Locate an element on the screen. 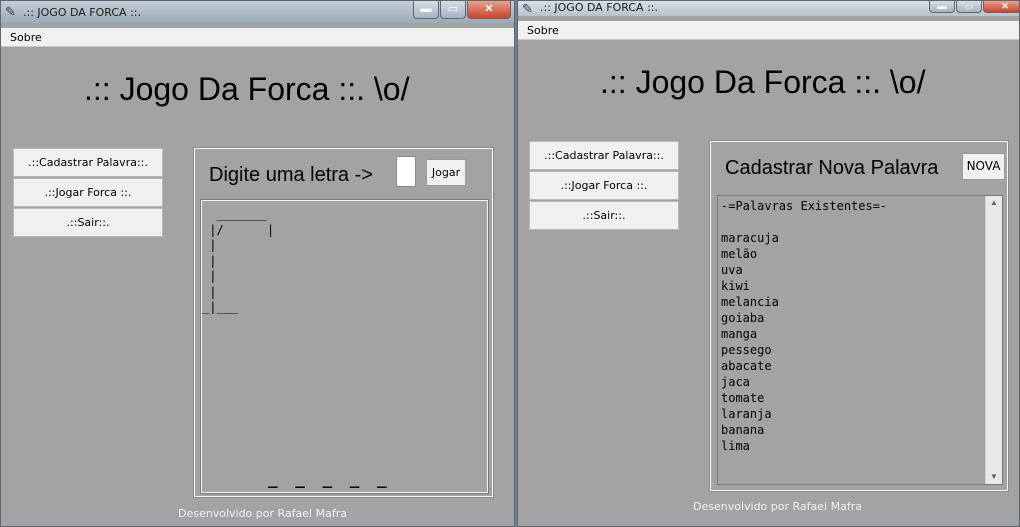 The image size is (1020, 527). list-item: banana is located at coordinates (743, 430).